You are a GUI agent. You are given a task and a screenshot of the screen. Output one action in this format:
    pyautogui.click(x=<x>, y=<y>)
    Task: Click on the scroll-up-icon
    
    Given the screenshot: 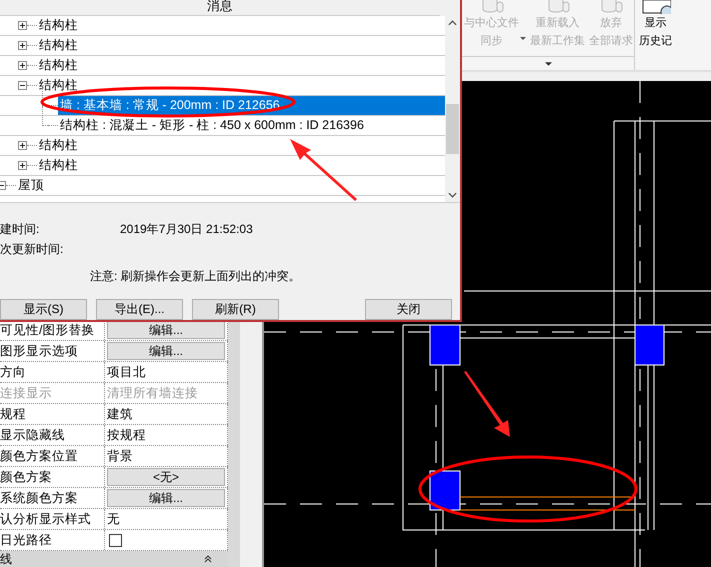 What is the action you would take?
    pyautogui.click(x=452, y=23)
    